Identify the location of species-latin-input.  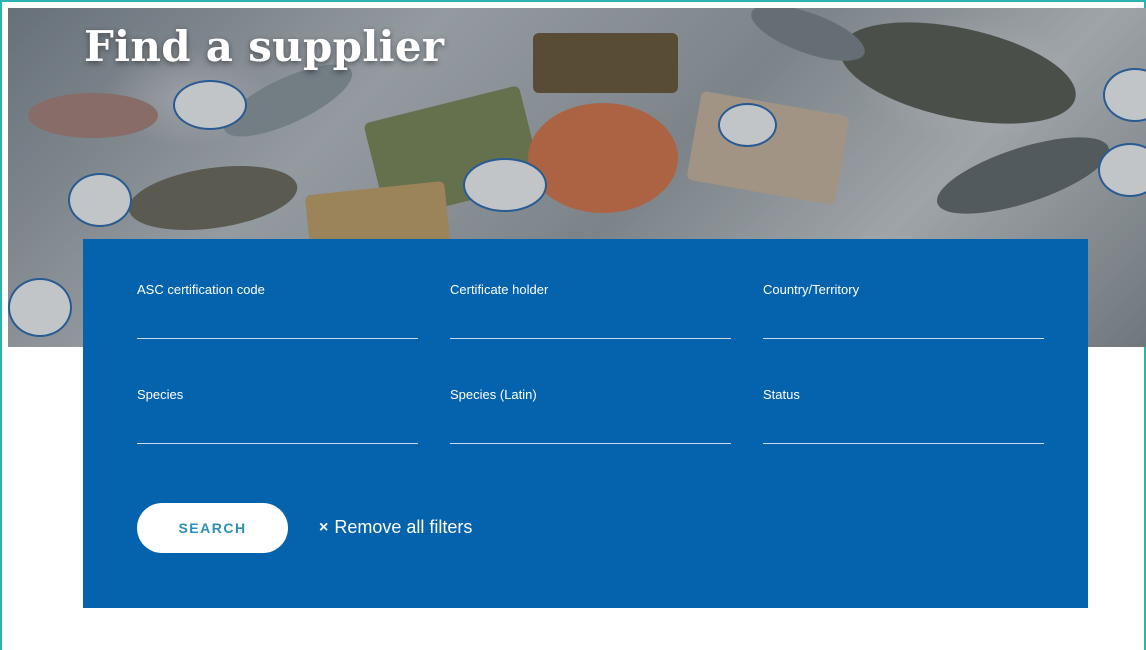
(590, 430).